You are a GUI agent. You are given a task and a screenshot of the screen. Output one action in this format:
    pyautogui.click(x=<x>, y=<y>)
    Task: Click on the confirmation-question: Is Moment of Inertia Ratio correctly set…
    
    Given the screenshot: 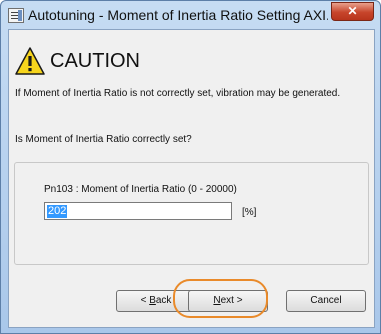 What is the action you would take?
    pyautogui.click(x=103, y=139)
    